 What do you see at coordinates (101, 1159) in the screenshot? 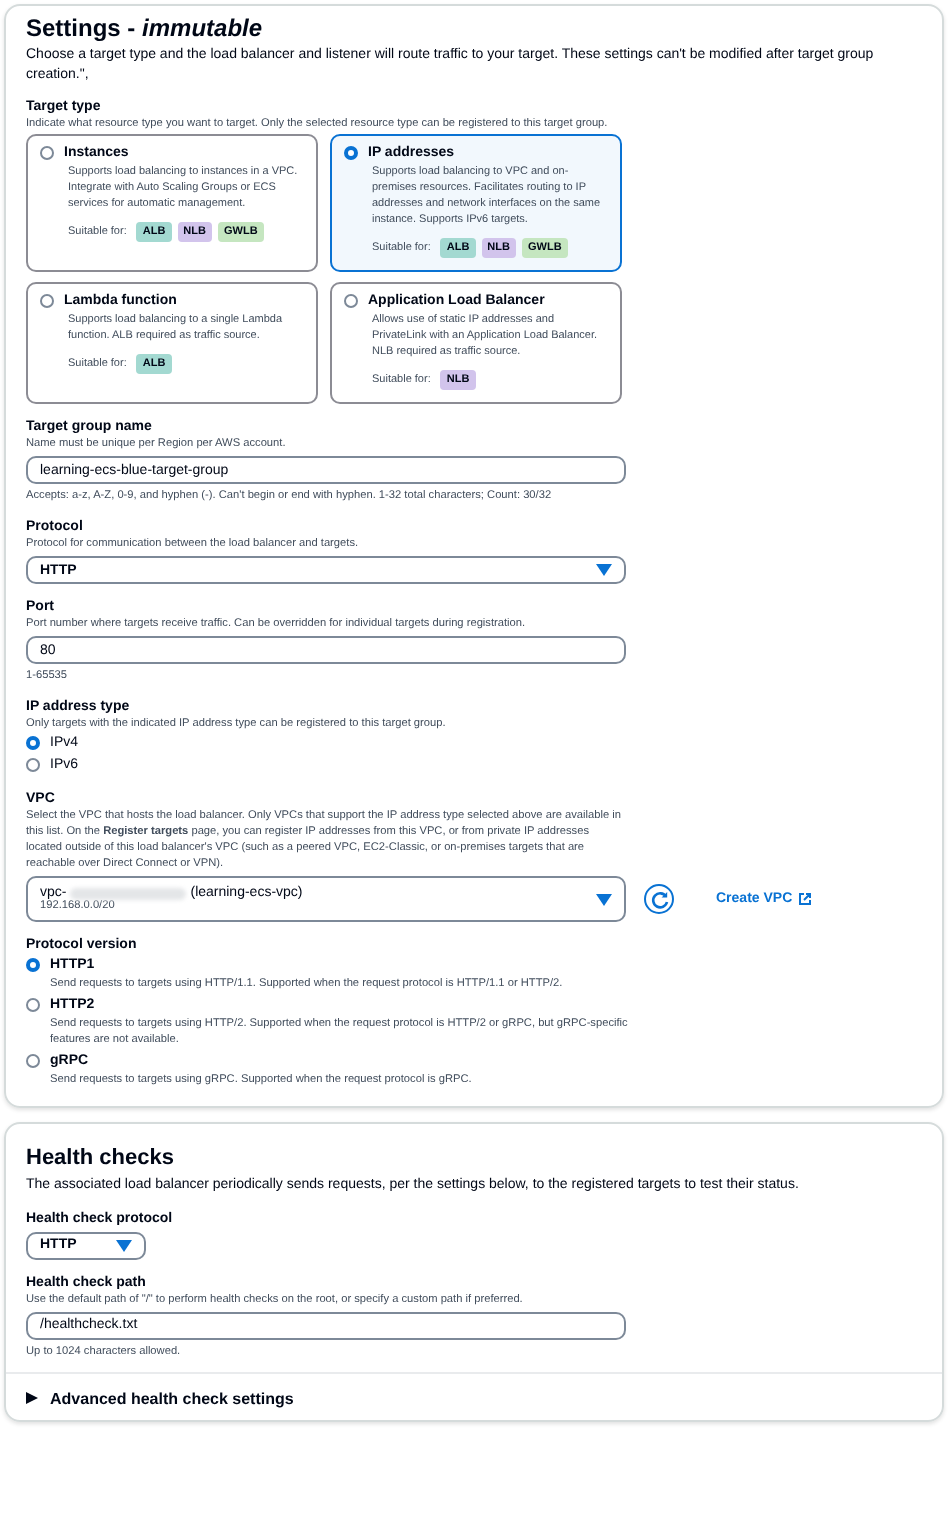
I see `section-title: Health checks` at bounding box center [101, 1159].